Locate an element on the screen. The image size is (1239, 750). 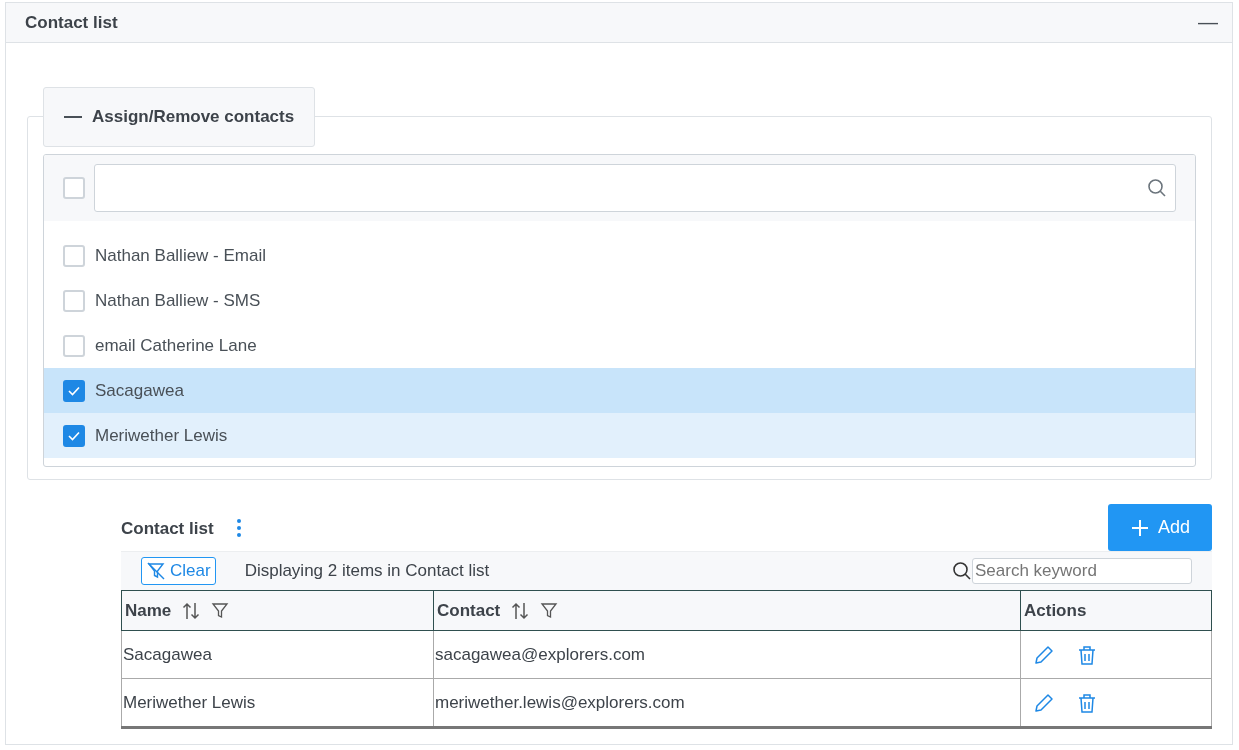
keyword-search-field: Search keyword is located at coordinates (1082, 571).